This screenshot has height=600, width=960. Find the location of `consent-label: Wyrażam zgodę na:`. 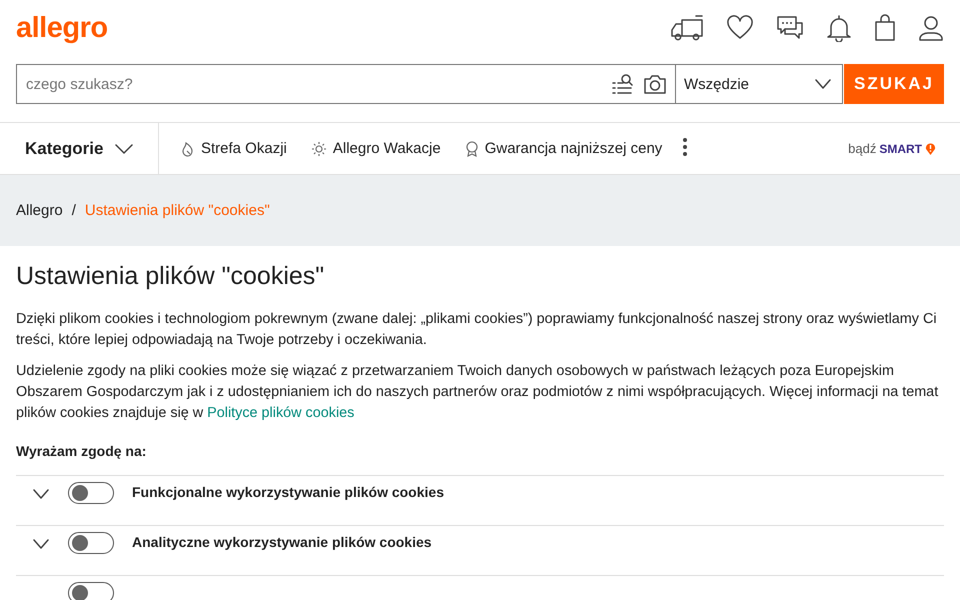

consent-label: Wyrażam zgodę na: is located at coordinates (82, 451).